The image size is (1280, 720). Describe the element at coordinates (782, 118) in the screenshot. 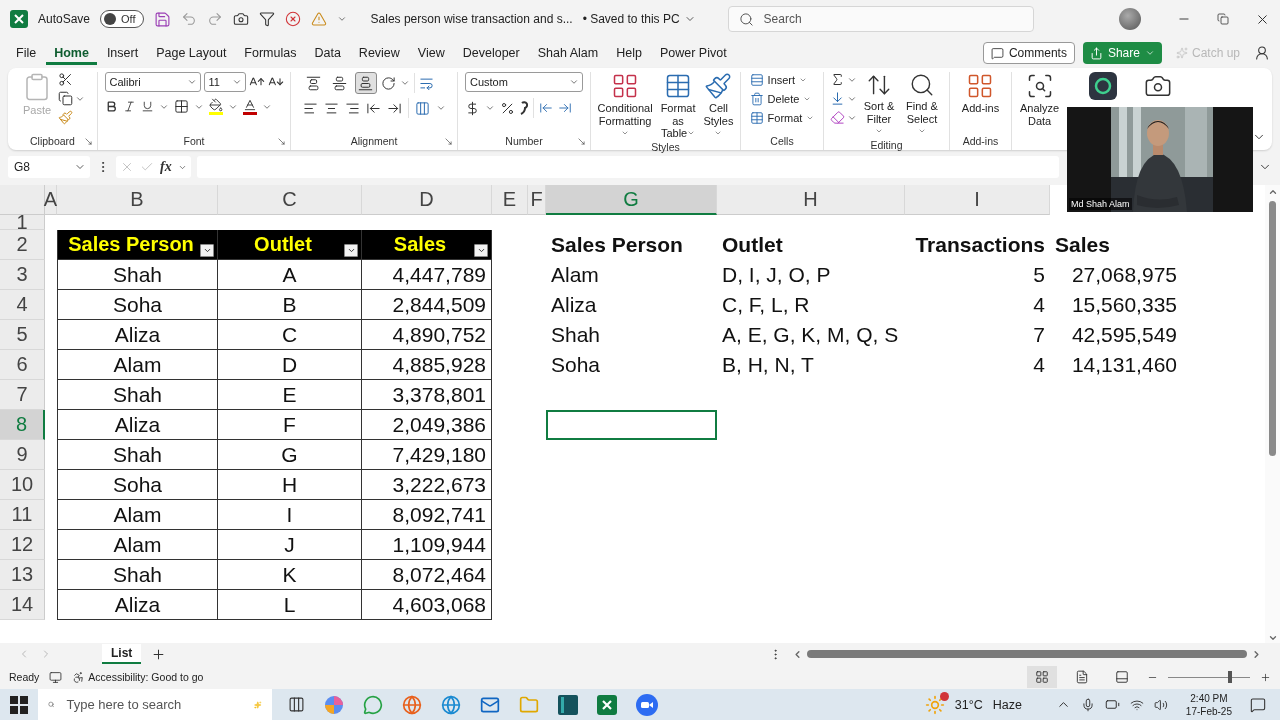

I see `format-button: Format` at that location.